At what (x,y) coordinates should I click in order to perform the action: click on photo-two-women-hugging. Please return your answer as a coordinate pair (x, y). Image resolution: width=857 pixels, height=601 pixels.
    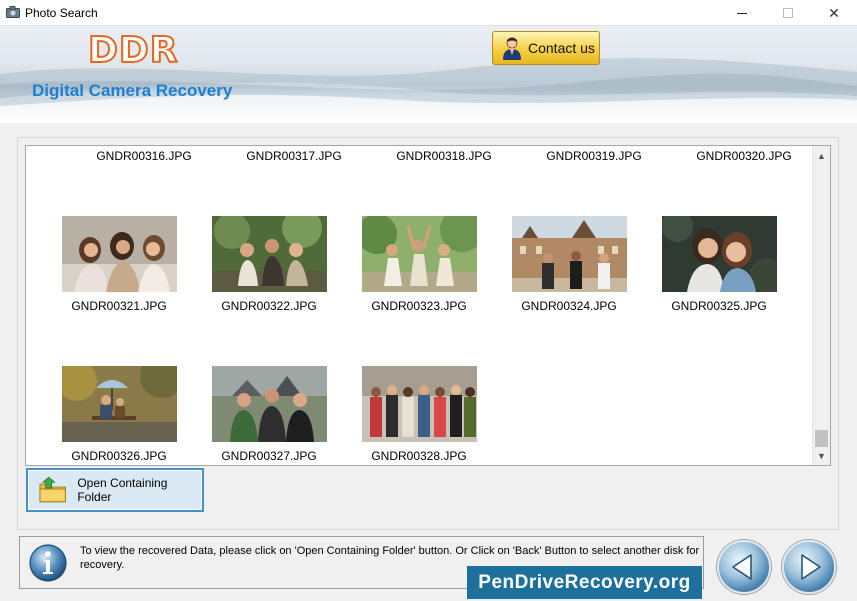
    Looking at the image, I should click on (719, 254).